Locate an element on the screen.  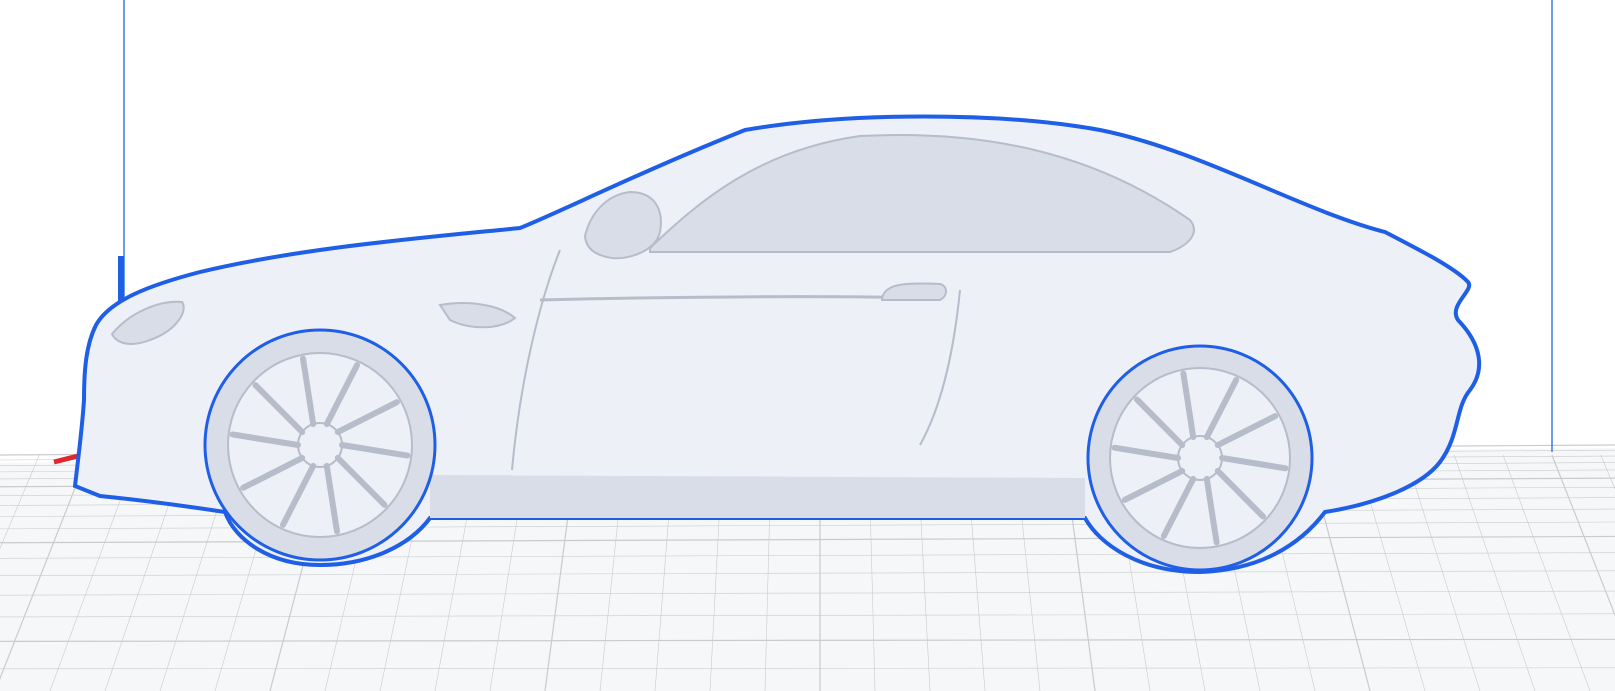
car-front-wheel is located at coordinates (320, 445).